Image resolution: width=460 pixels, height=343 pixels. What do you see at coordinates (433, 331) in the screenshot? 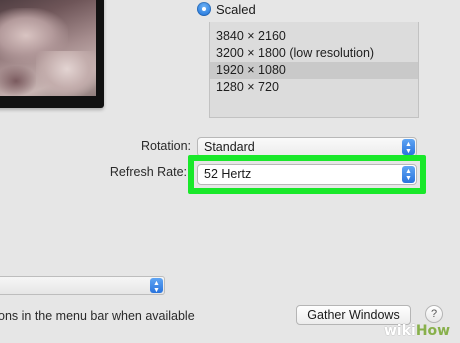
I see `watermark-how: How` at bounding box center [433, 331].